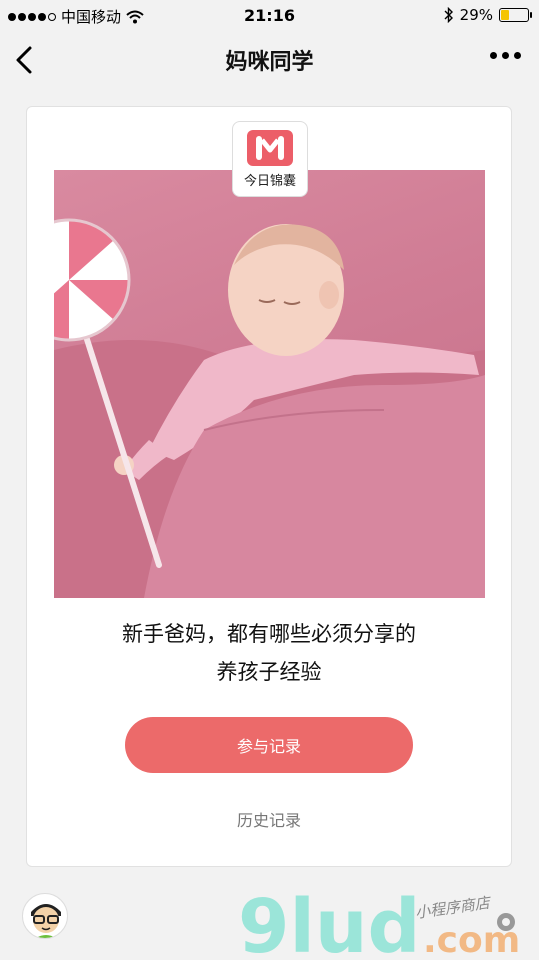 This screenshot has width=539, height=960. I want to click on mommy-logo-icon, so click(270, 148).